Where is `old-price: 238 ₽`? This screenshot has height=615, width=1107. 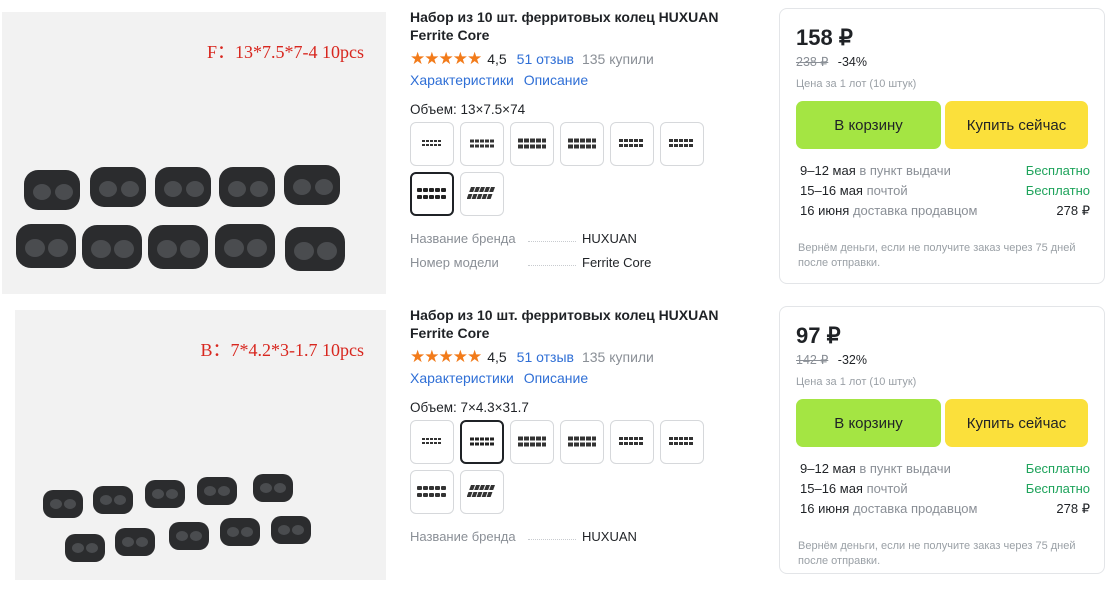
old-price: 238 ₽ is located at coordinates (812, 62).